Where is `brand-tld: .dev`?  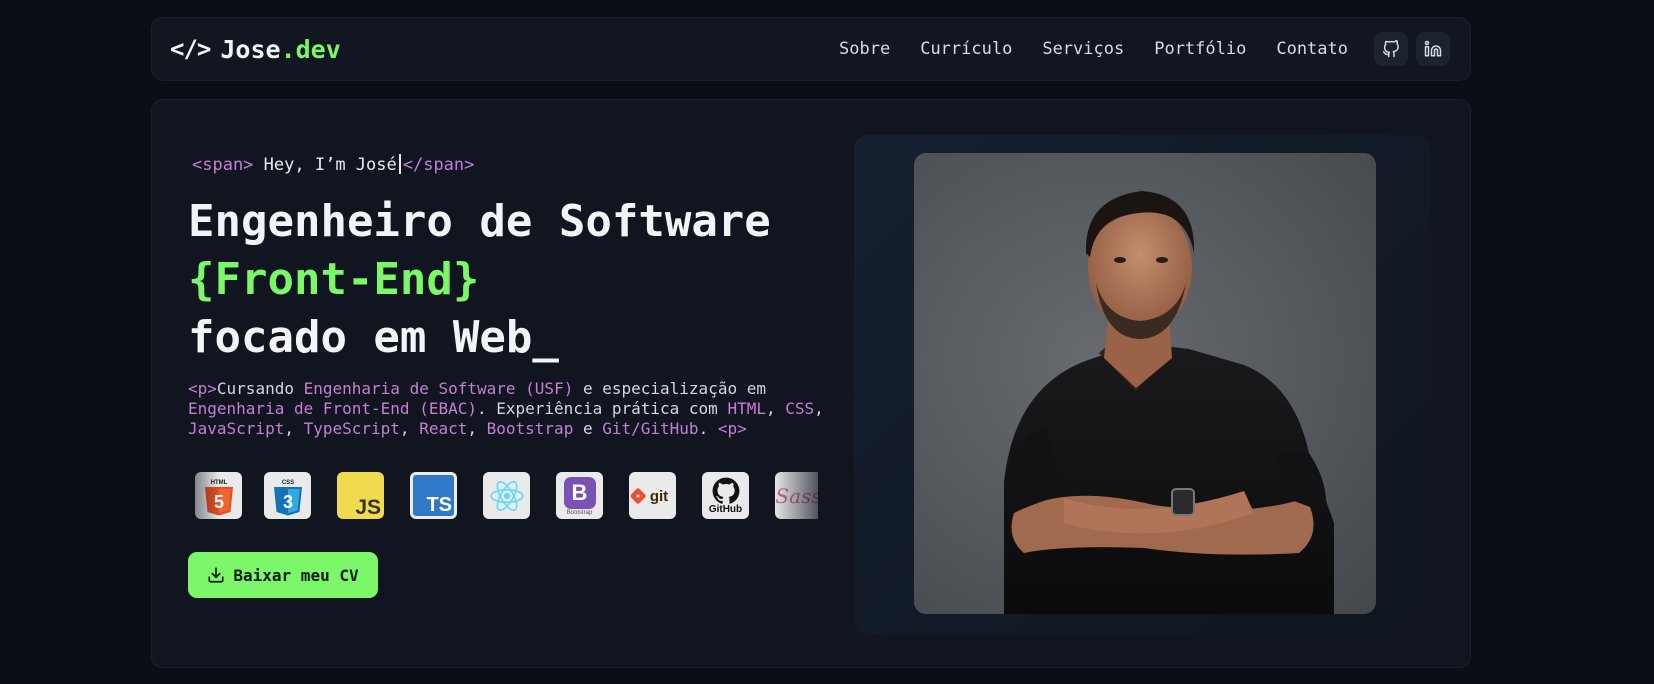 brand-tld: .dev is located at coordinates (310, 49).